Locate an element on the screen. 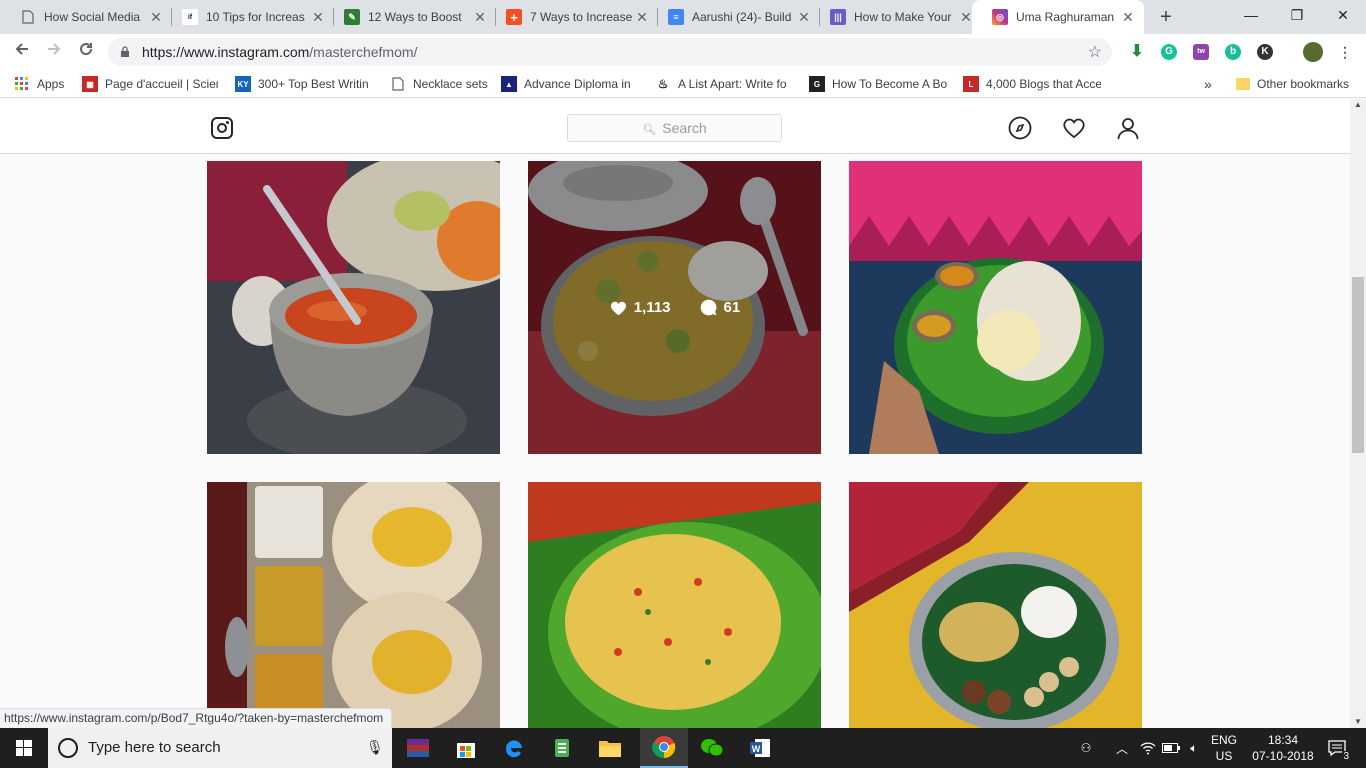  diploma-icon: ▲ is located at coordinates (509, 84).